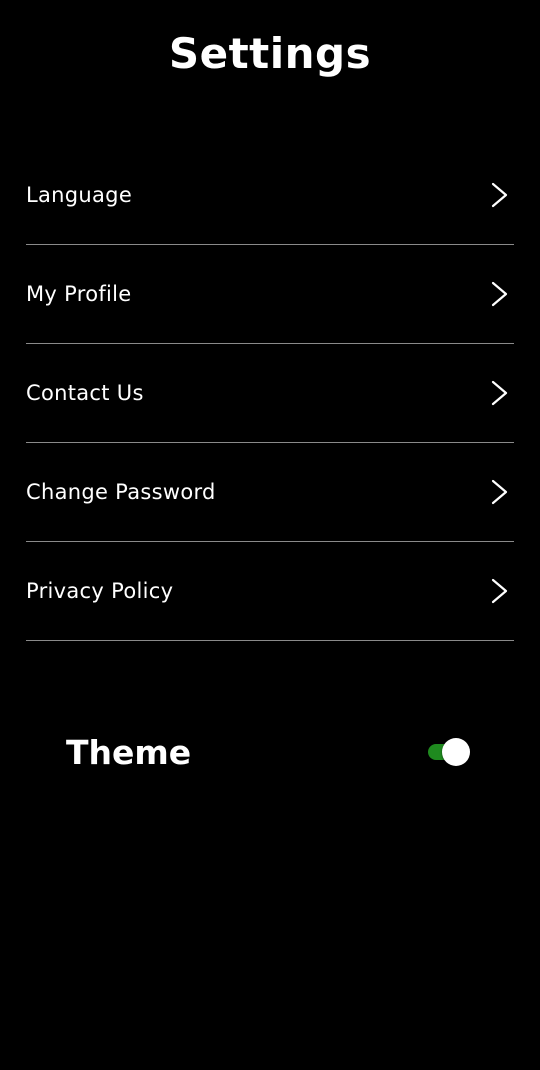  What do you see at coordinates (129, 752) in the screenshot?
I see `theme-label: Theme` at bounding box center [129, 752].